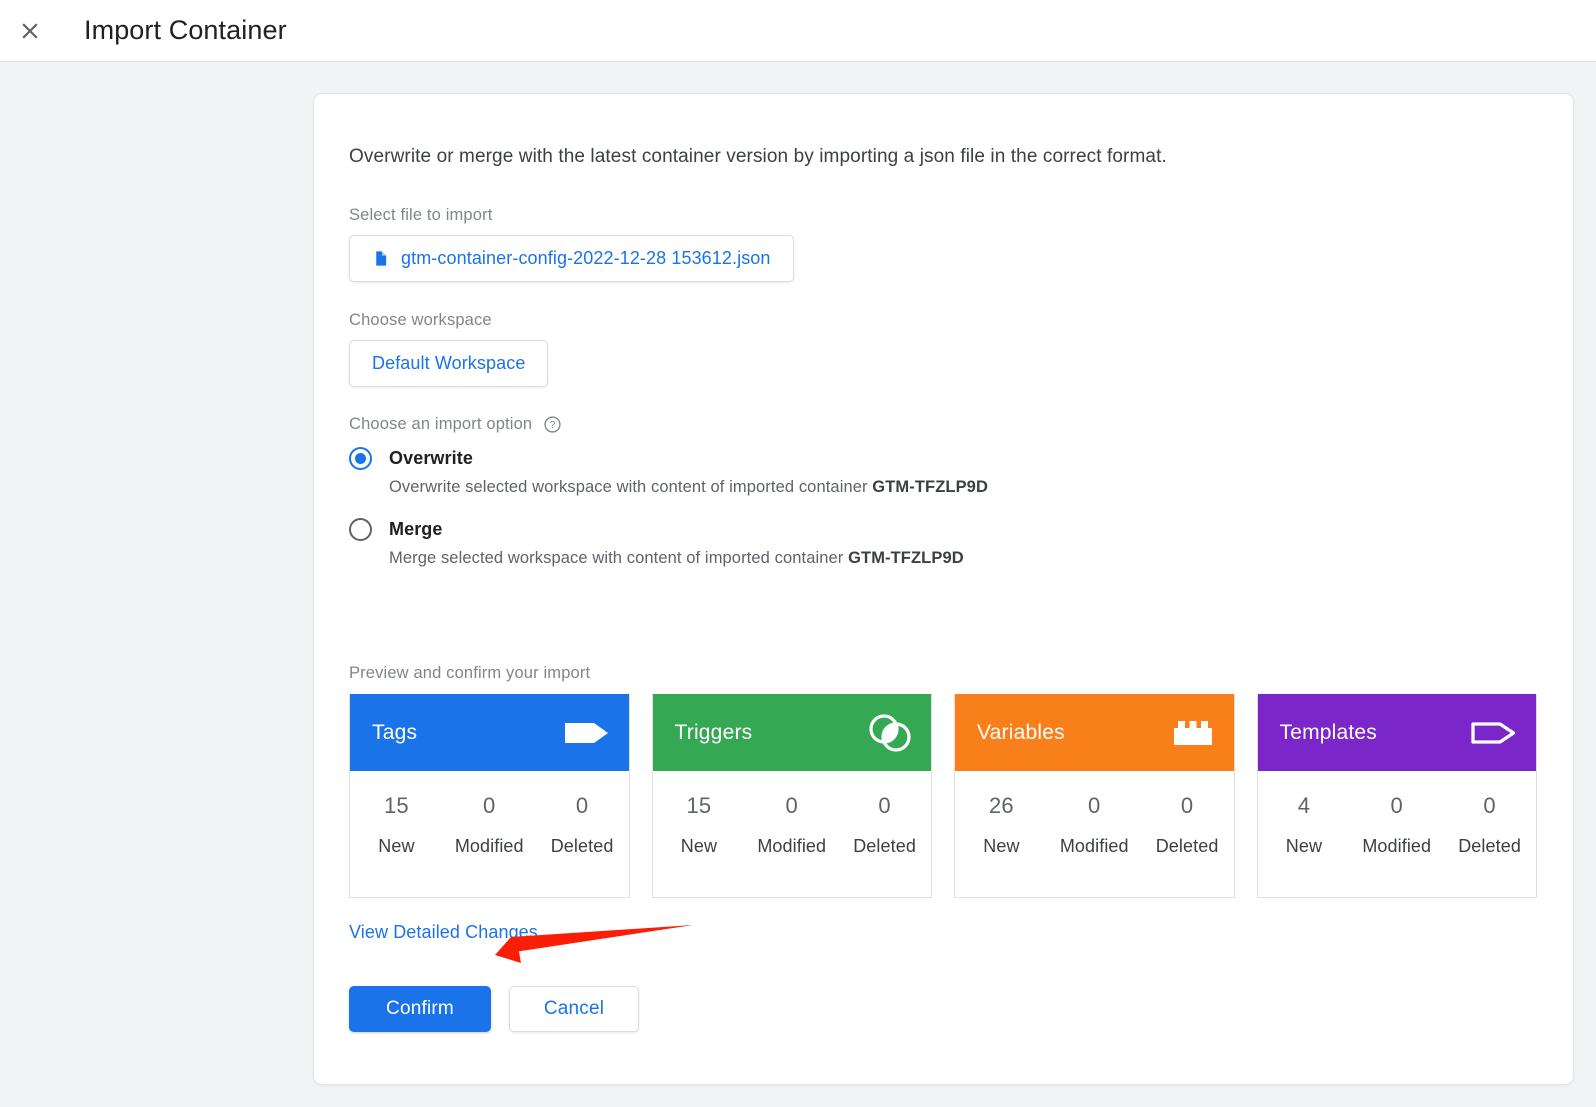 This screenshot has width=1596, height=1107. I want to click on tags-modified-label: Modified, so click(489, 846).